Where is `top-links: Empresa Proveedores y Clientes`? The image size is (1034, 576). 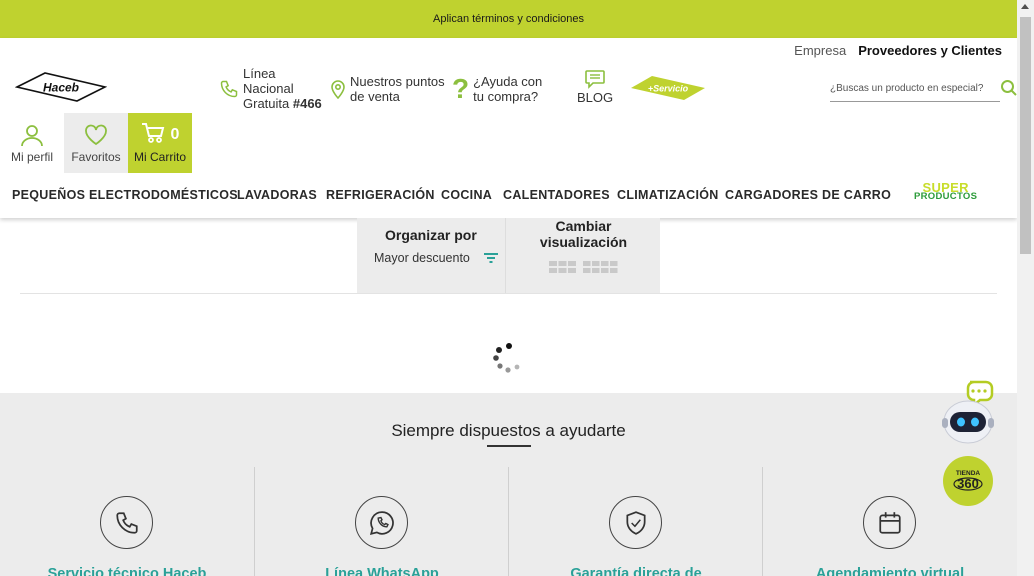 top-links: Empresa Proveedores y Clientes is located at coordinates (898, 50).